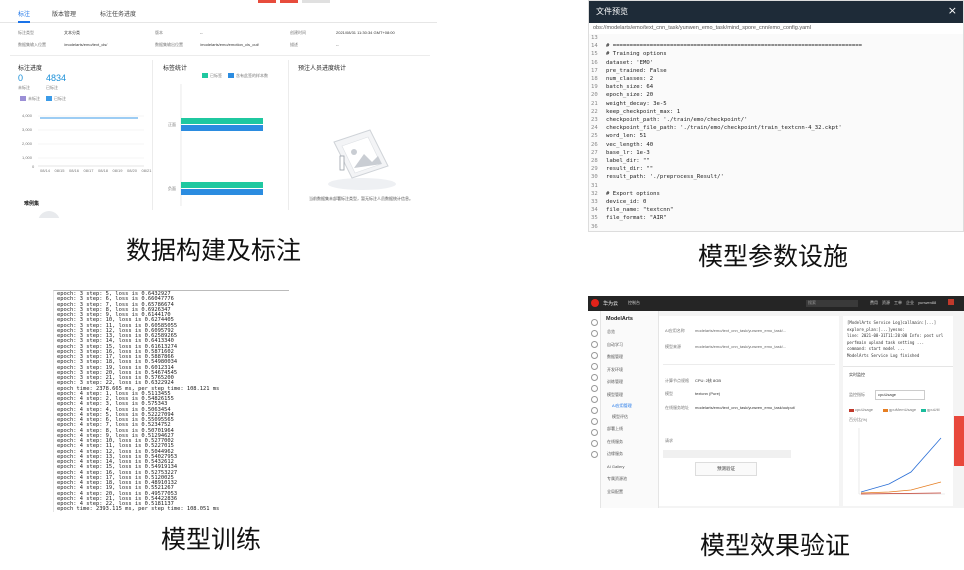 The height and width of the screenshot is (570, 964). What do you see at coordinates (594, 120) in the screenshot?
I see `line-number: 23` at bounding box center [594, 120].